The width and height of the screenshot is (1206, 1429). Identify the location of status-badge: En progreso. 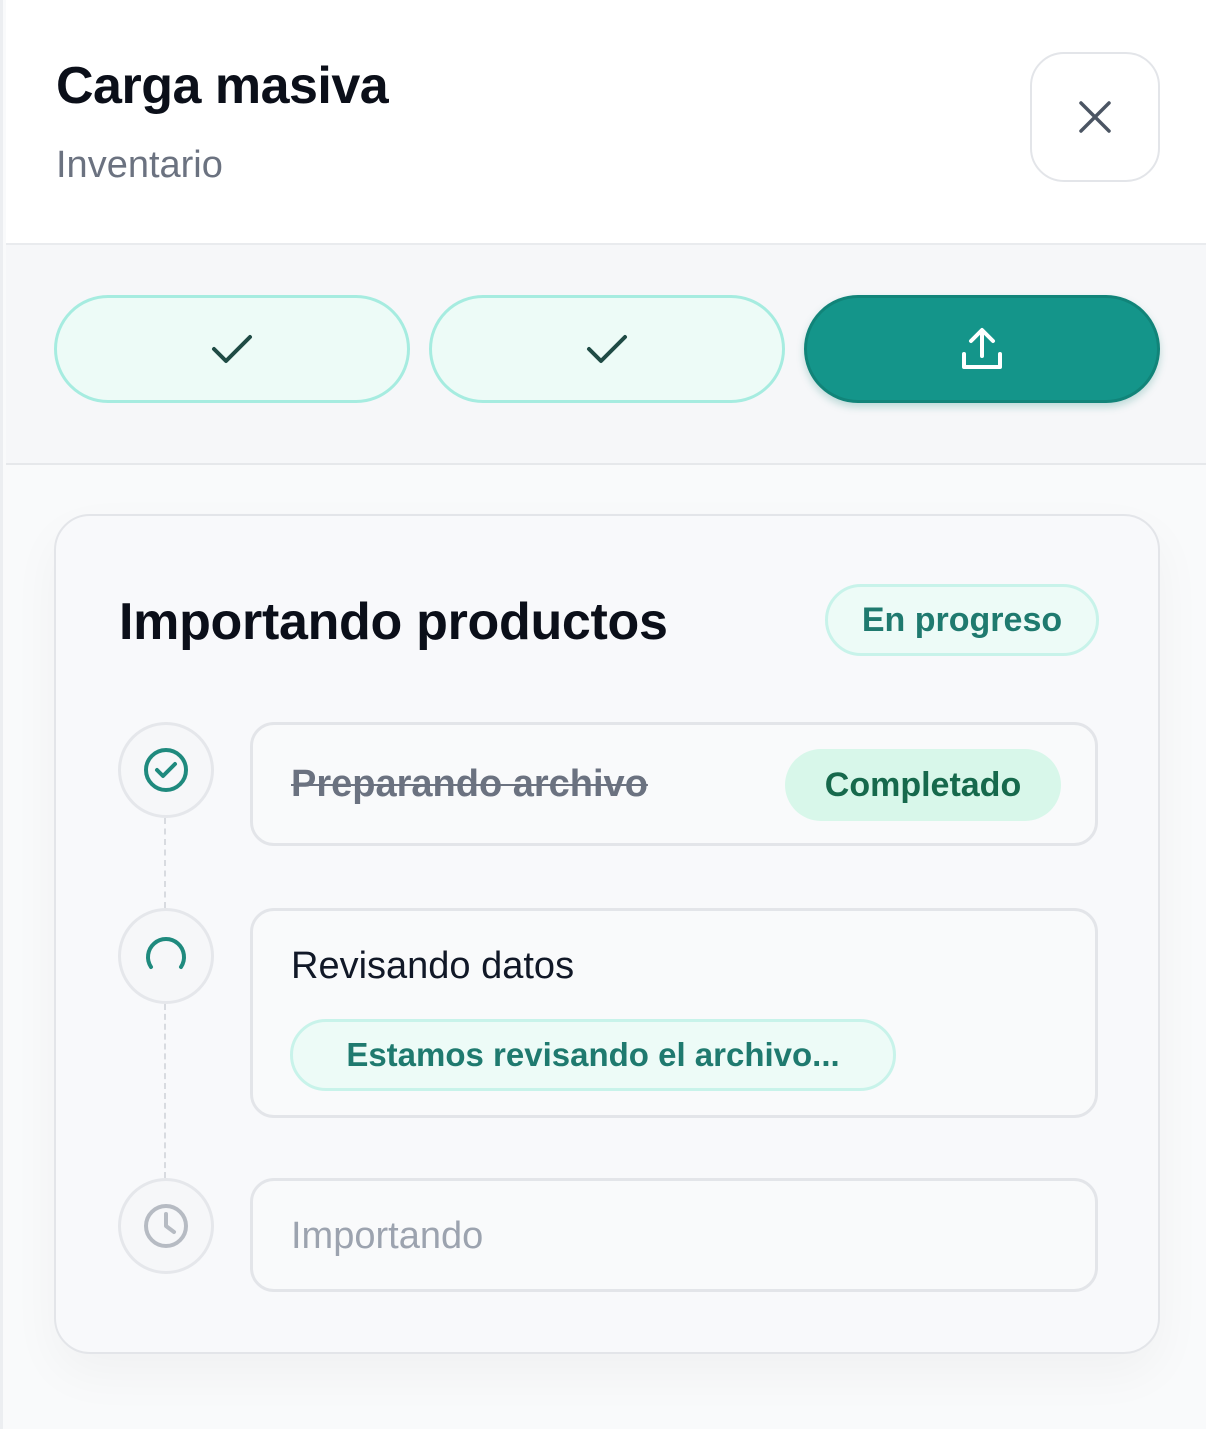
(962, 620).